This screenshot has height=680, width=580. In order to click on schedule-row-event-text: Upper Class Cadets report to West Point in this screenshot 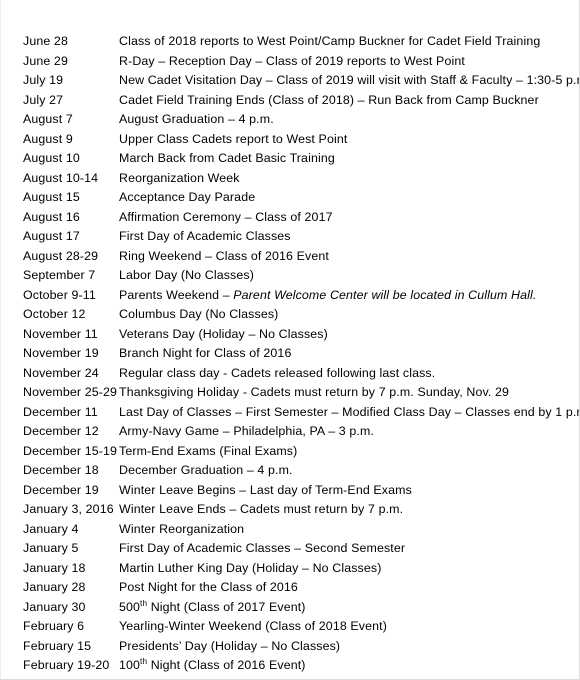, I will do `click(233, 138)`.